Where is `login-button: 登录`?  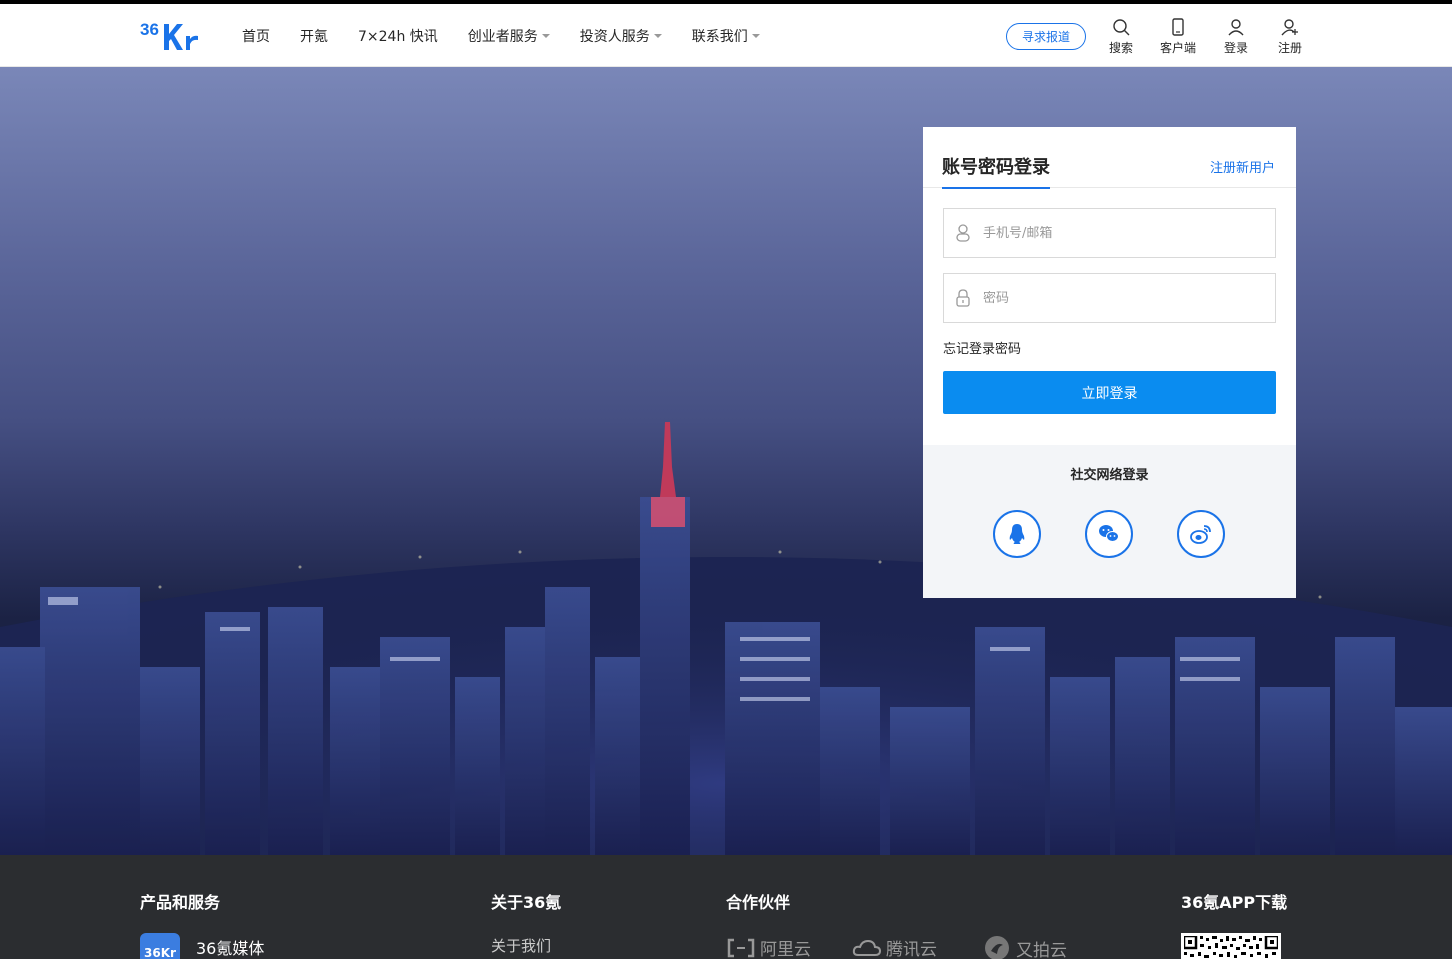
login-button: 登录 is located at coordinates (1236, 38).